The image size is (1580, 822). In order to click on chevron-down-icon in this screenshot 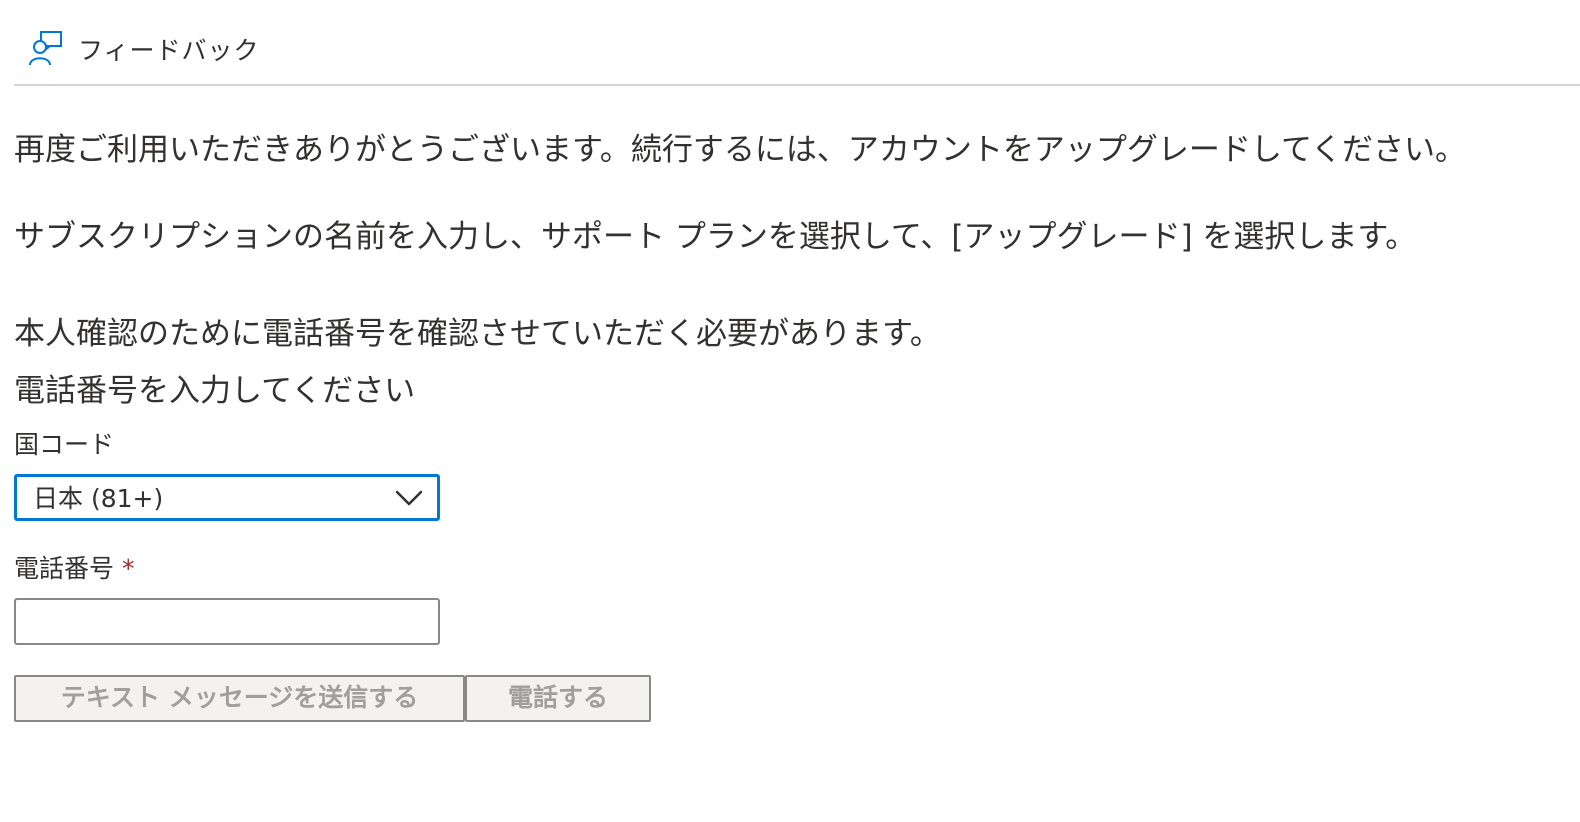, I will do `click(409, 498)`.